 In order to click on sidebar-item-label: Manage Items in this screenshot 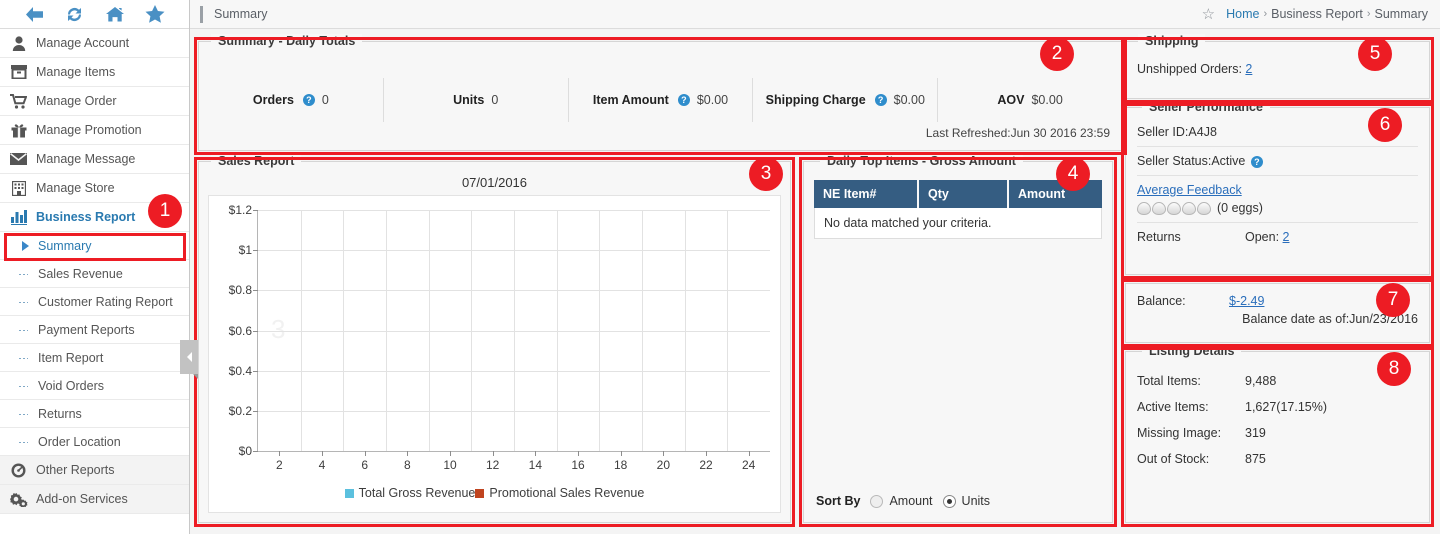, I will do `click(76, 72)`.